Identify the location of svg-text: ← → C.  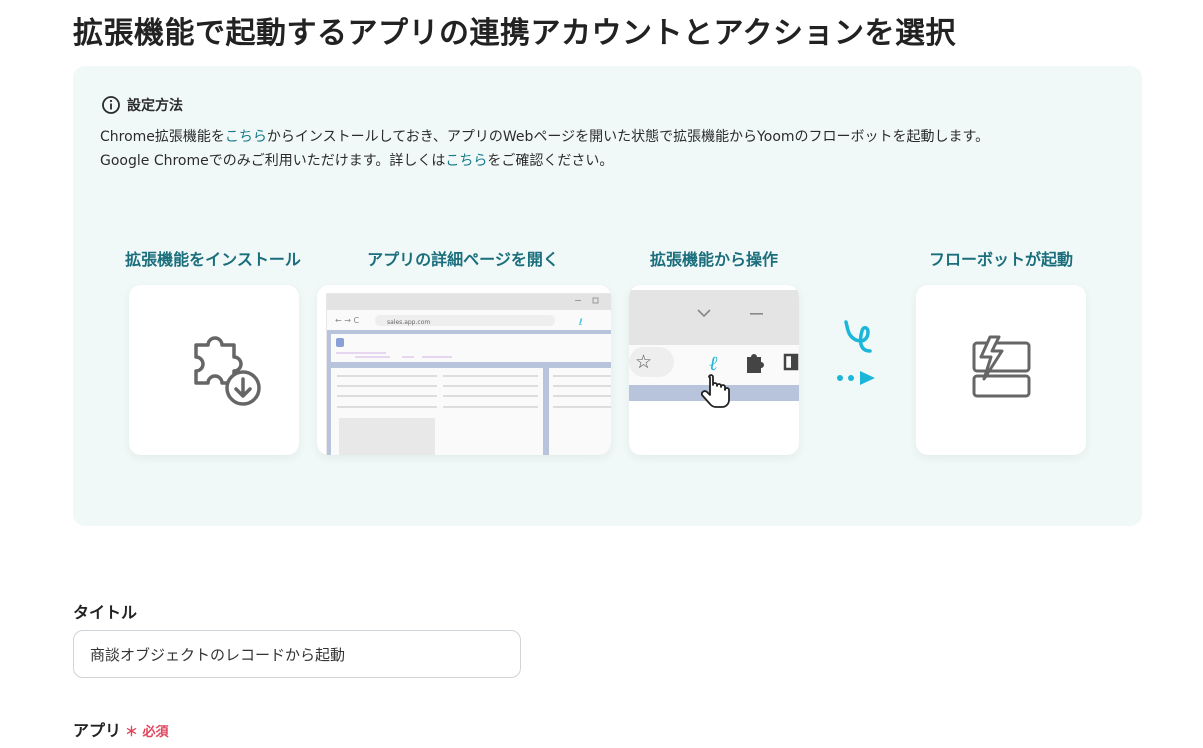
(347, 320).